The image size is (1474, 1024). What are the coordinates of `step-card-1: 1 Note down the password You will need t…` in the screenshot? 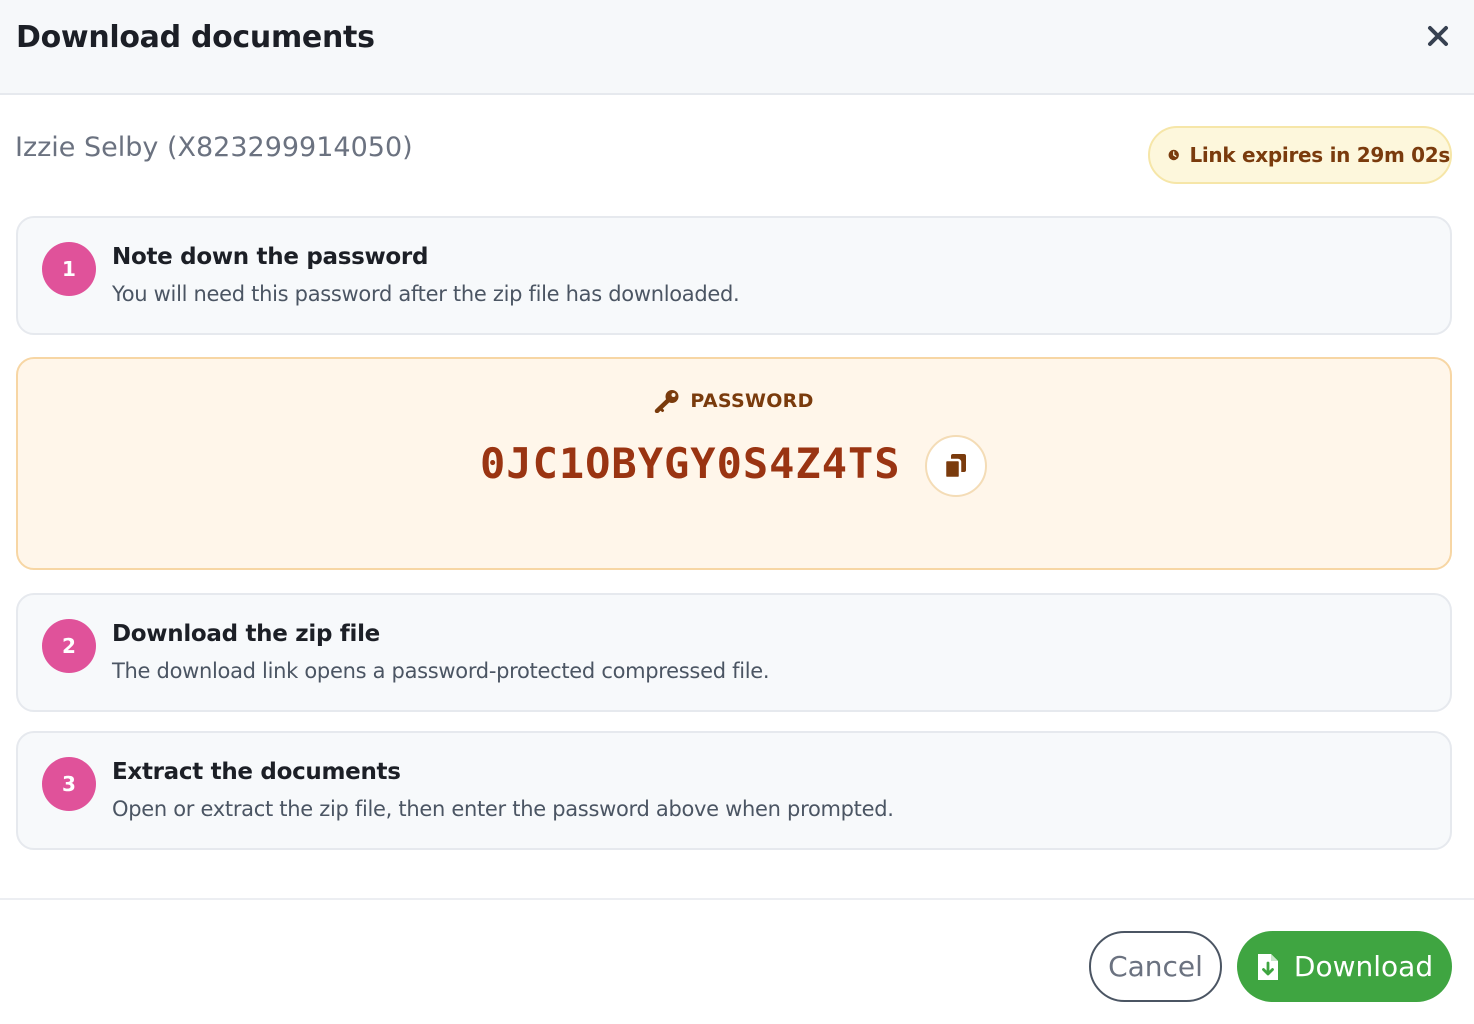 It's located at (734, 275).